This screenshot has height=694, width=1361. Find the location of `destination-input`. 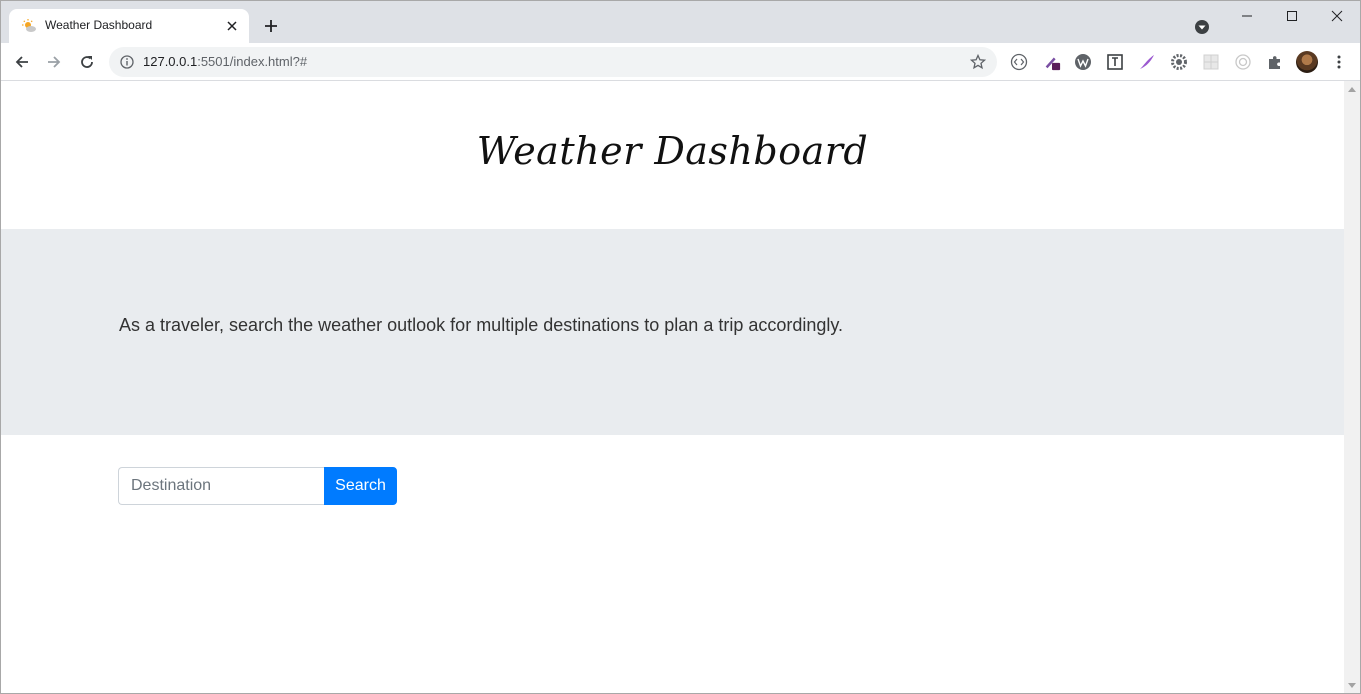

destination-input is located at coordinates (221, 486).